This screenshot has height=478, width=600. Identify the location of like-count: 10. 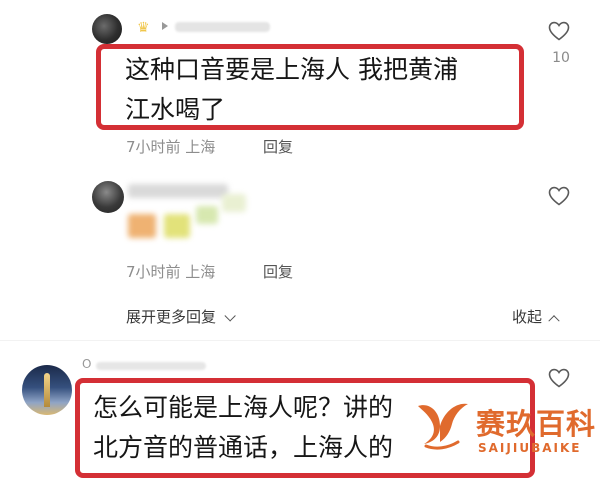
(561, 58).